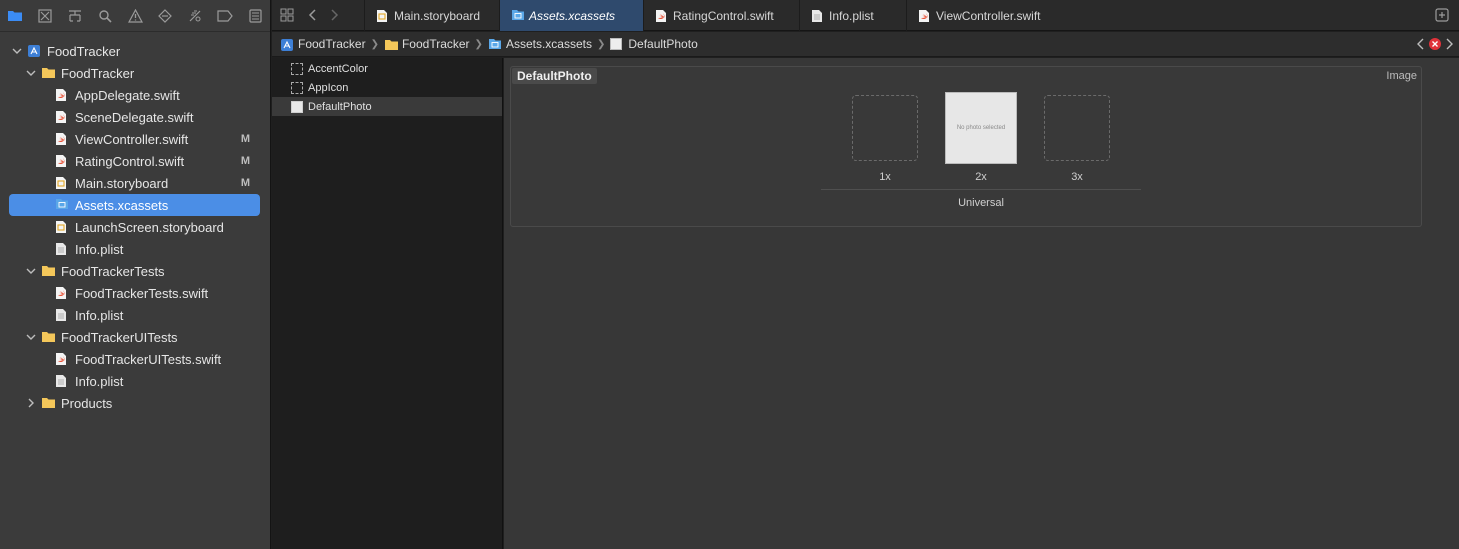 Image resolution: width=1459 pixels, height=549 pixels. I want to click on breadcrumb-label: Assets.xcassets, so click(548, 44).